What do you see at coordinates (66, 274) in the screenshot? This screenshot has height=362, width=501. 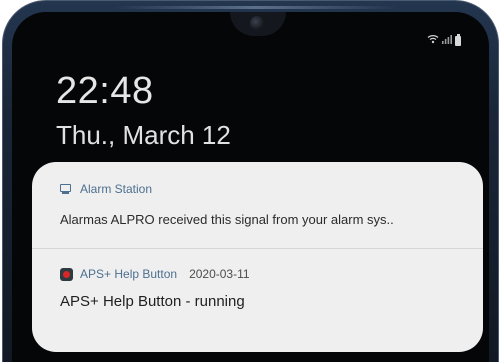 I see `help-button-icon` at bounding box center [66, 274].